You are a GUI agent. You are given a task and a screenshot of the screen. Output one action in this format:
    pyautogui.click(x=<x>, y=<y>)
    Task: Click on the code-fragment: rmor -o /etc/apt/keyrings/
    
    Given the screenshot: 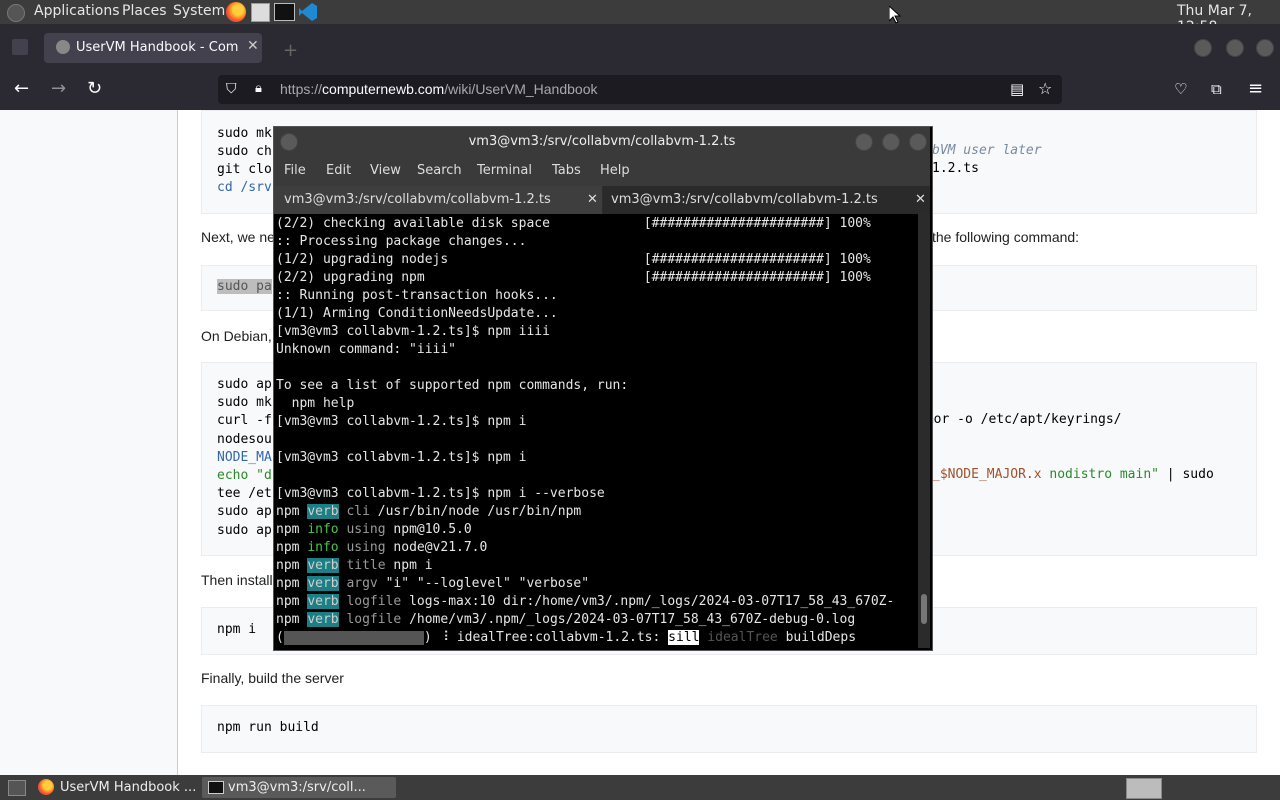 What is the action you would take?
    pyautogui.click(x=1020, y=419)
    